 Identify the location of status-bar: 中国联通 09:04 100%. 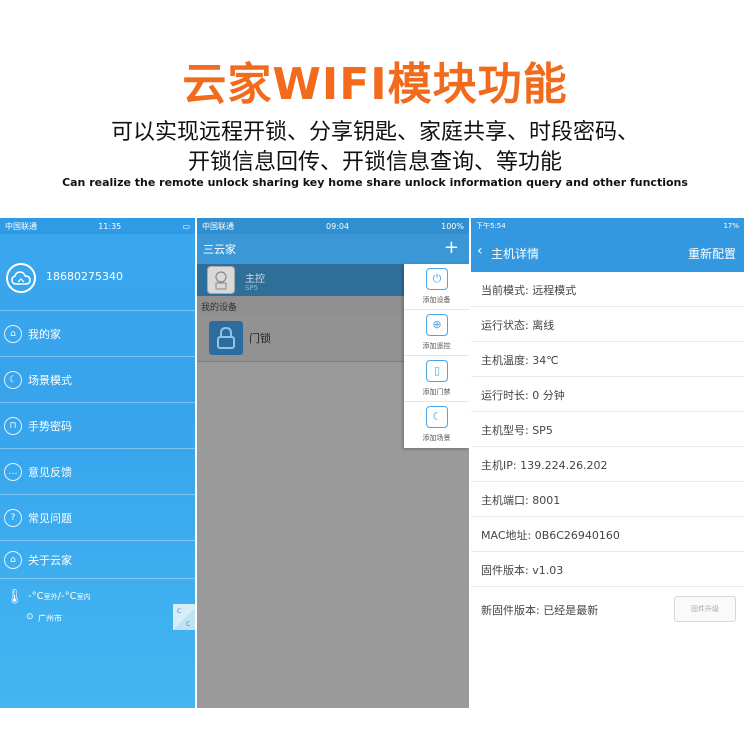
(333, 226).